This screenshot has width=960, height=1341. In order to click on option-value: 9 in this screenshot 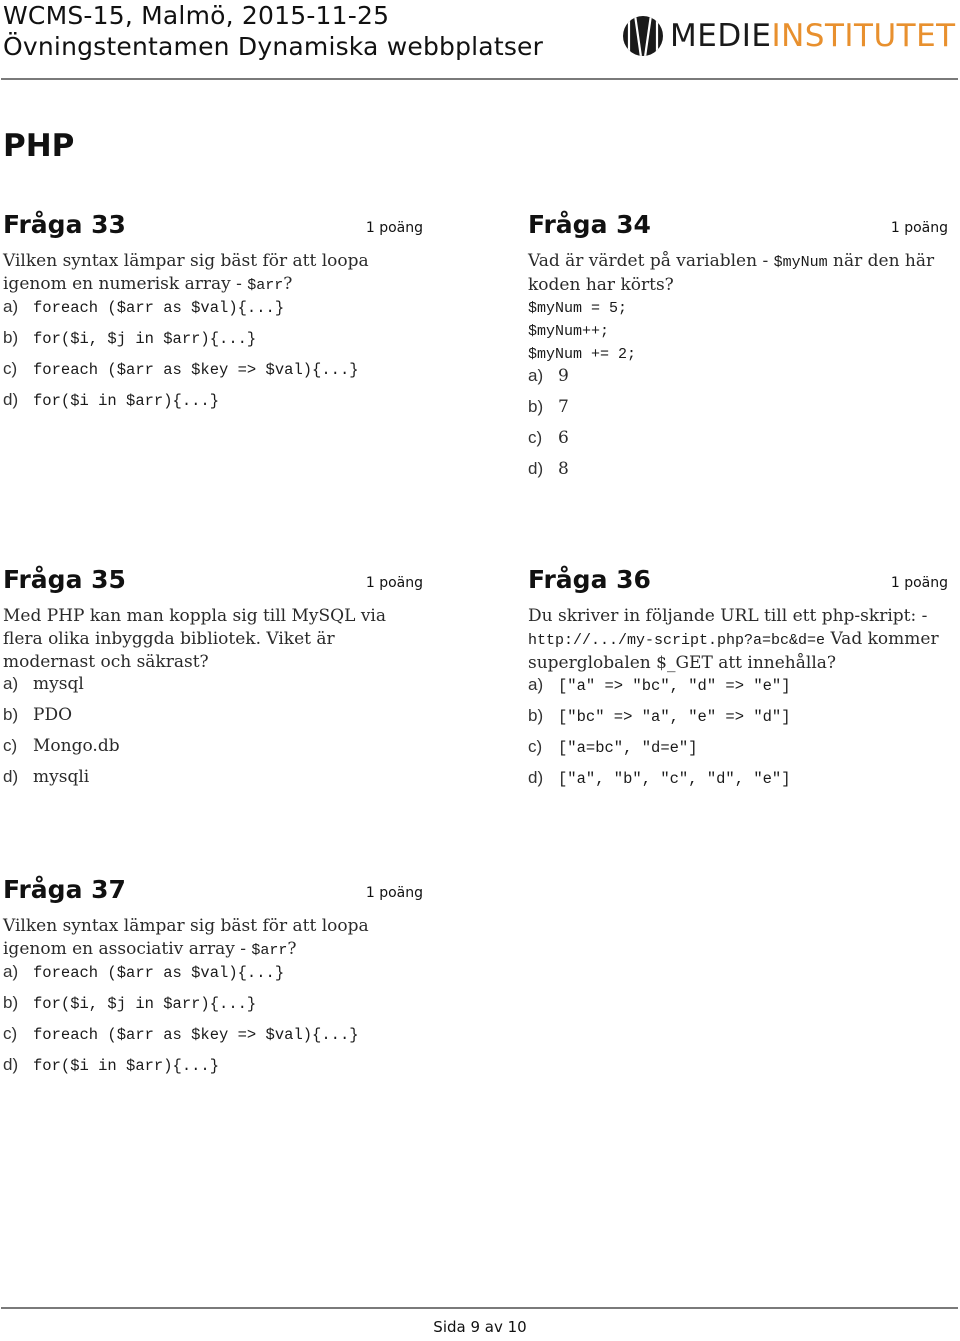, I will do `click(563, 376)`.